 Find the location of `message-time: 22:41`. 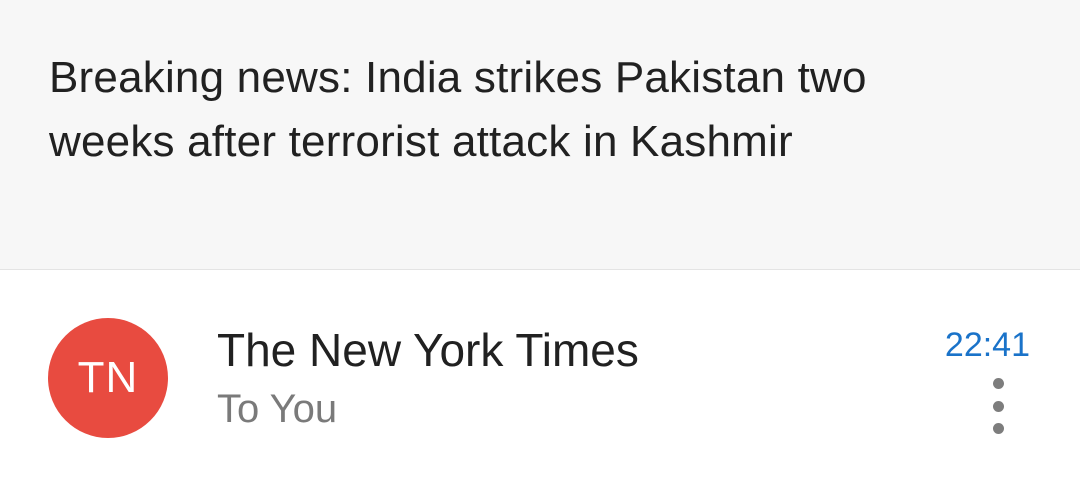

message-time: 22:41 is located at coordinates (987, 345).